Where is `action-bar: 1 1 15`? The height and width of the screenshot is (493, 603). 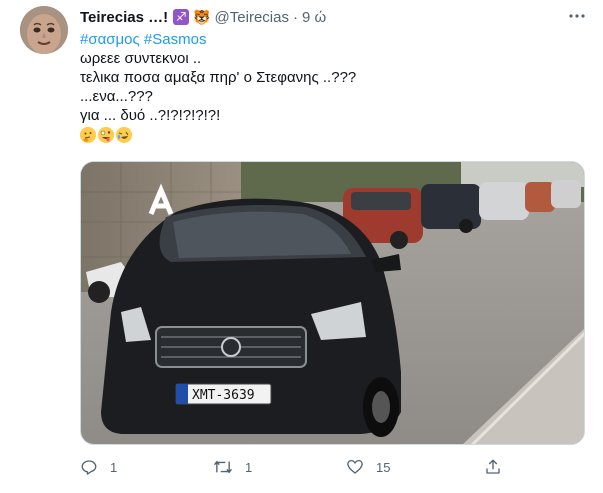
action-bar: 1 1 15 is located at coordinates (320, 469).